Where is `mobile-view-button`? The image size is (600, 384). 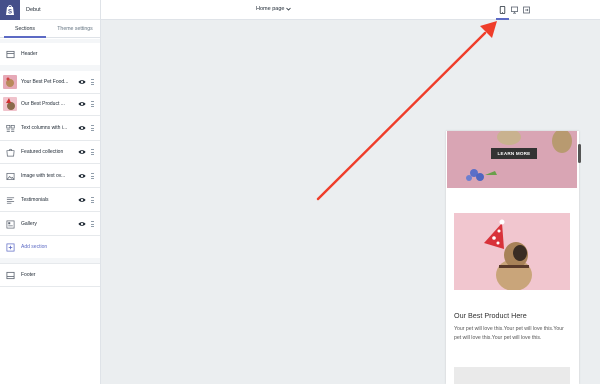
mobile-view-button is located at coordinates (502, 12).